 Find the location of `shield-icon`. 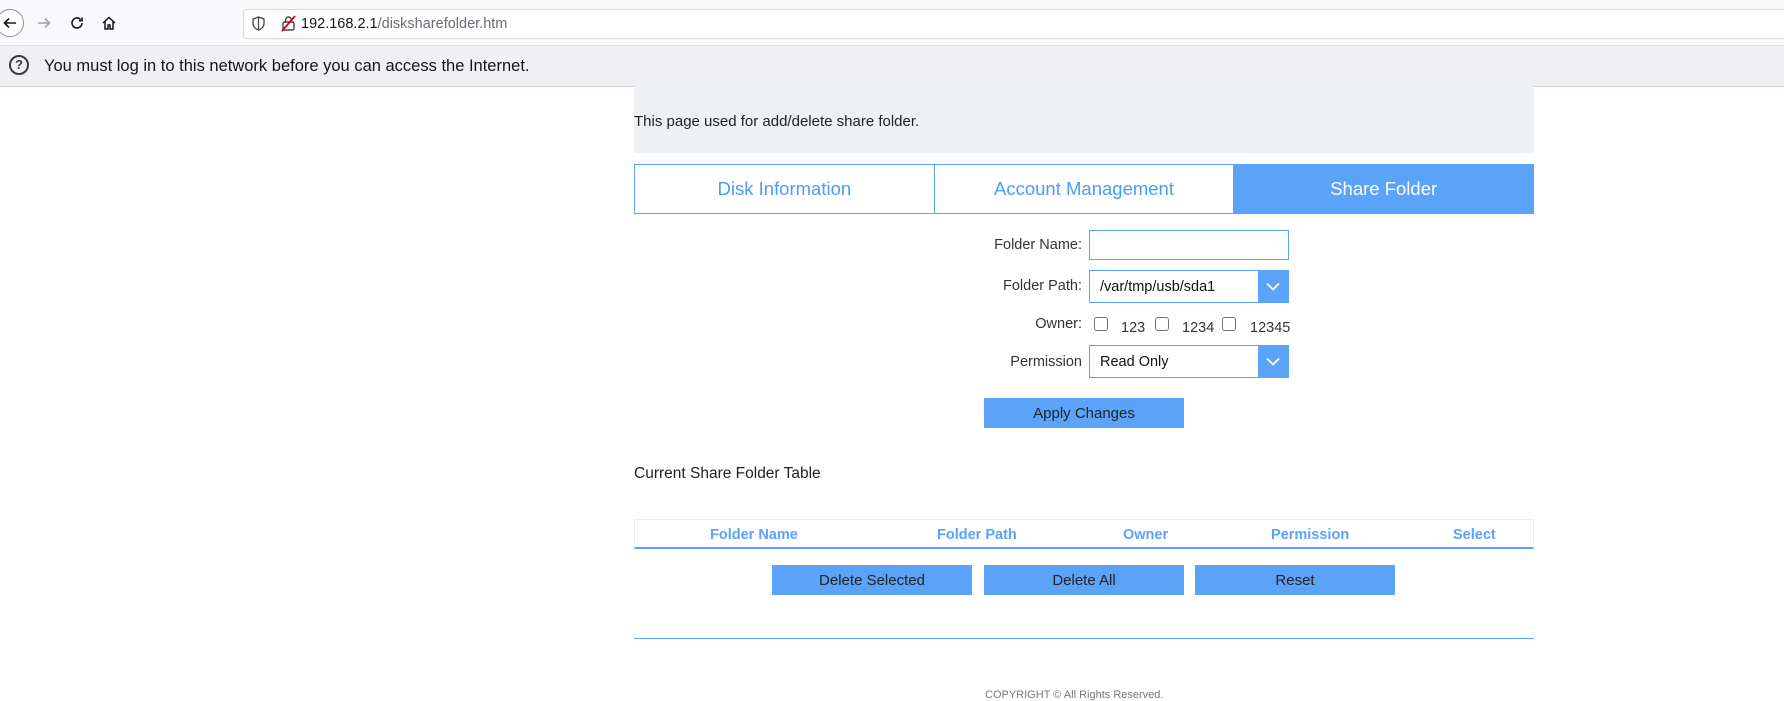

shield-icon is located at coordinates (259, 24).